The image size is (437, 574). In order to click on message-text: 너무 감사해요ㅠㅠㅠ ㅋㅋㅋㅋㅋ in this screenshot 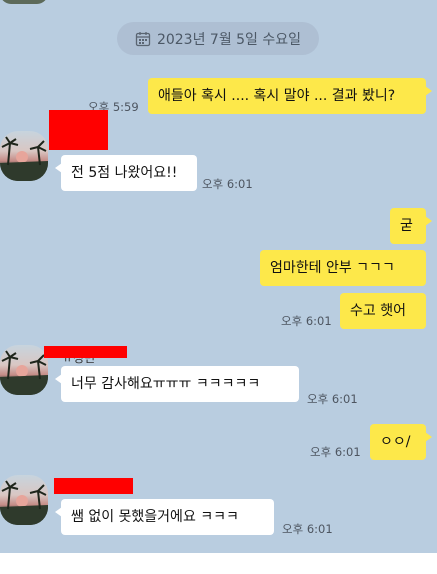, I will do `click(166, 384)`.